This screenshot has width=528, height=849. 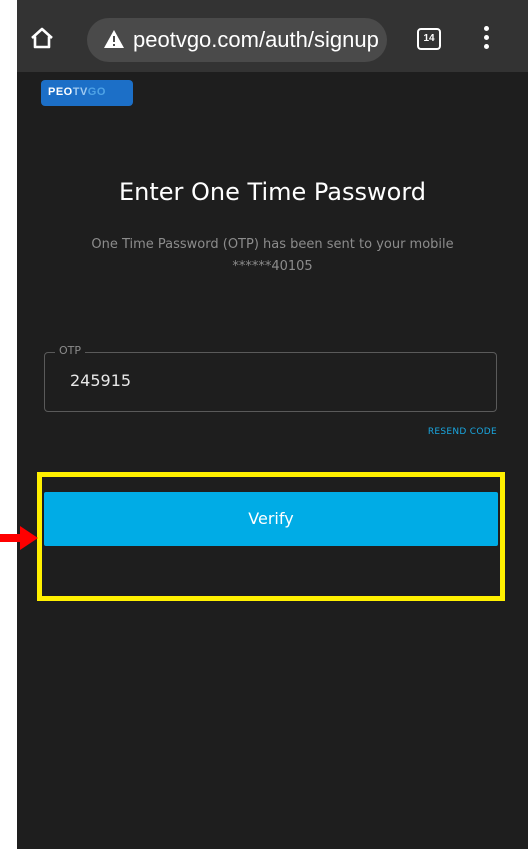 I want to click on logo-part-peo: PEO, so click(x=60, y=92).